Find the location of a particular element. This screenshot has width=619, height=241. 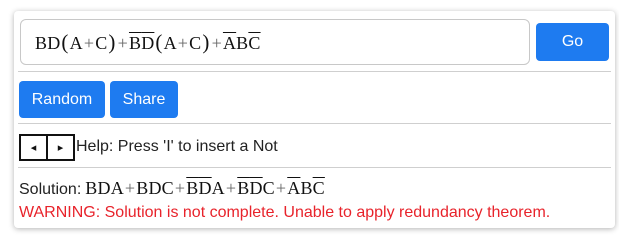

cursor-right-button: ▸ is located at coordinates (60, 147).